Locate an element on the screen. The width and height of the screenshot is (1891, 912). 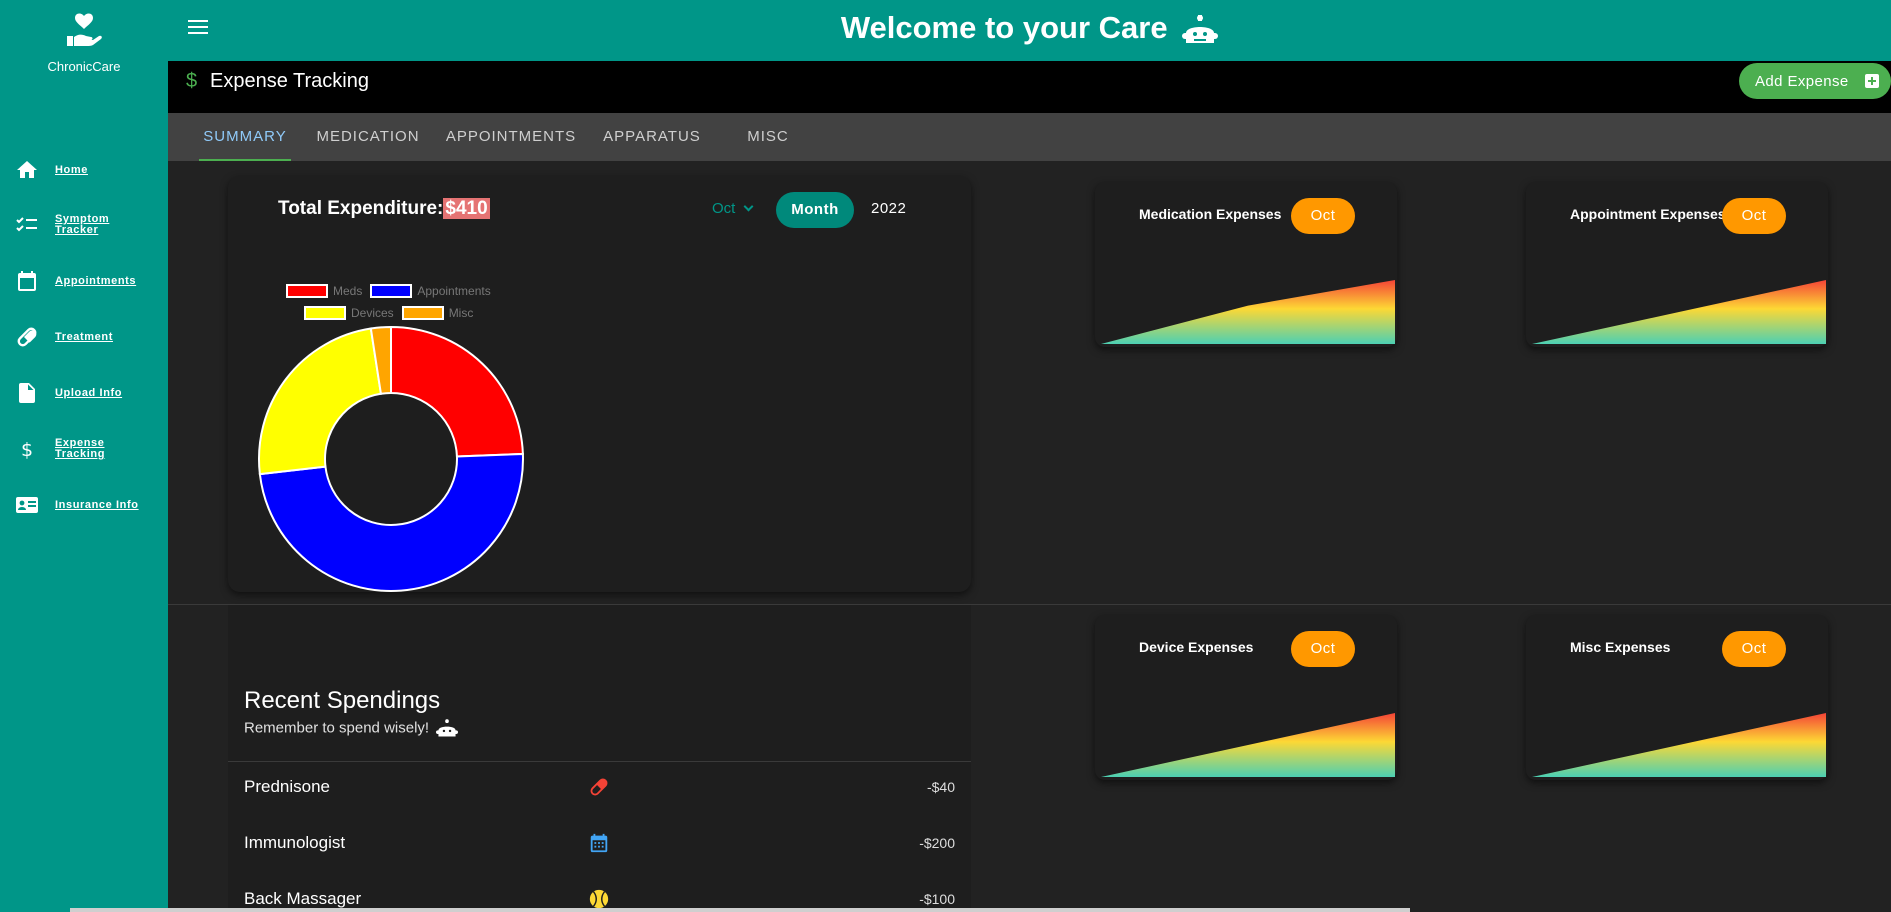
id-card-icon is located at coordinates (27, 505).